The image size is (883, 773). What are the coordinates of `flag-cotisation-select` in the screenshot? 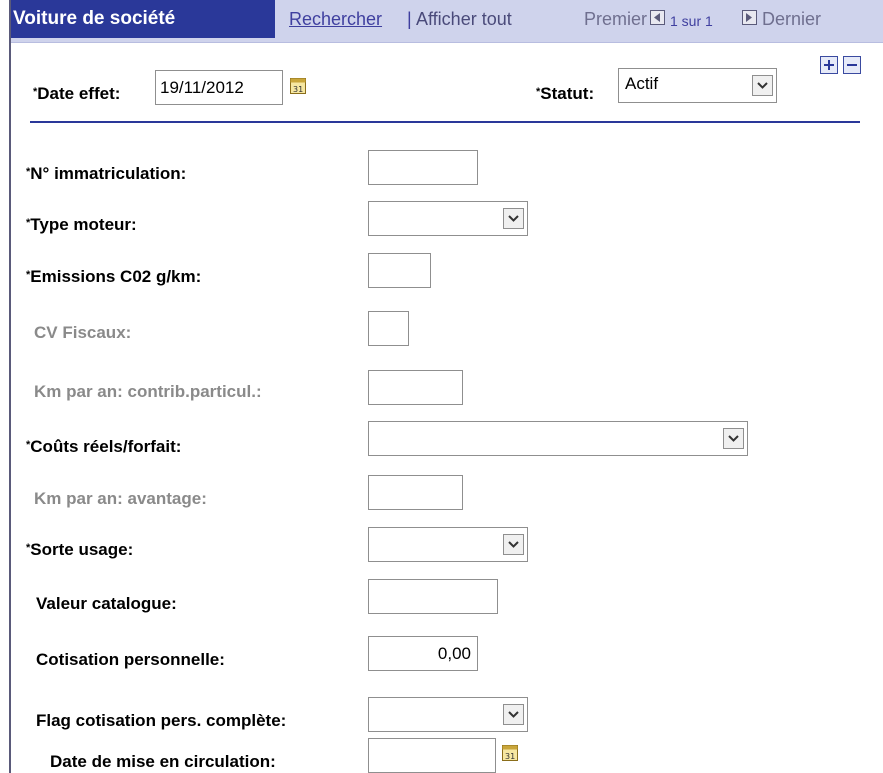 It's located at (448, 714).